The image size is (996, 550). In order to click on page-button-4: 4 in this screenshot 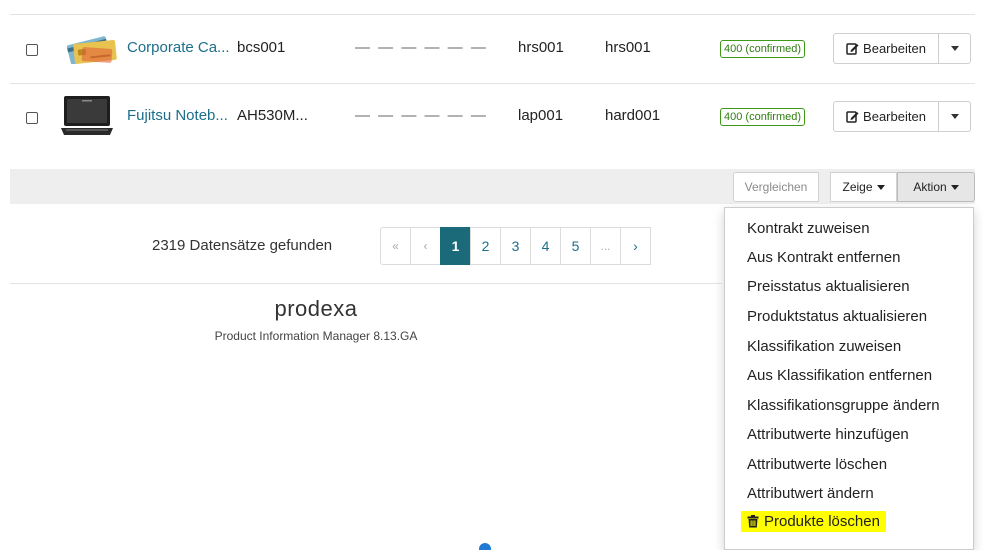, I will do `click(545, 246)`.